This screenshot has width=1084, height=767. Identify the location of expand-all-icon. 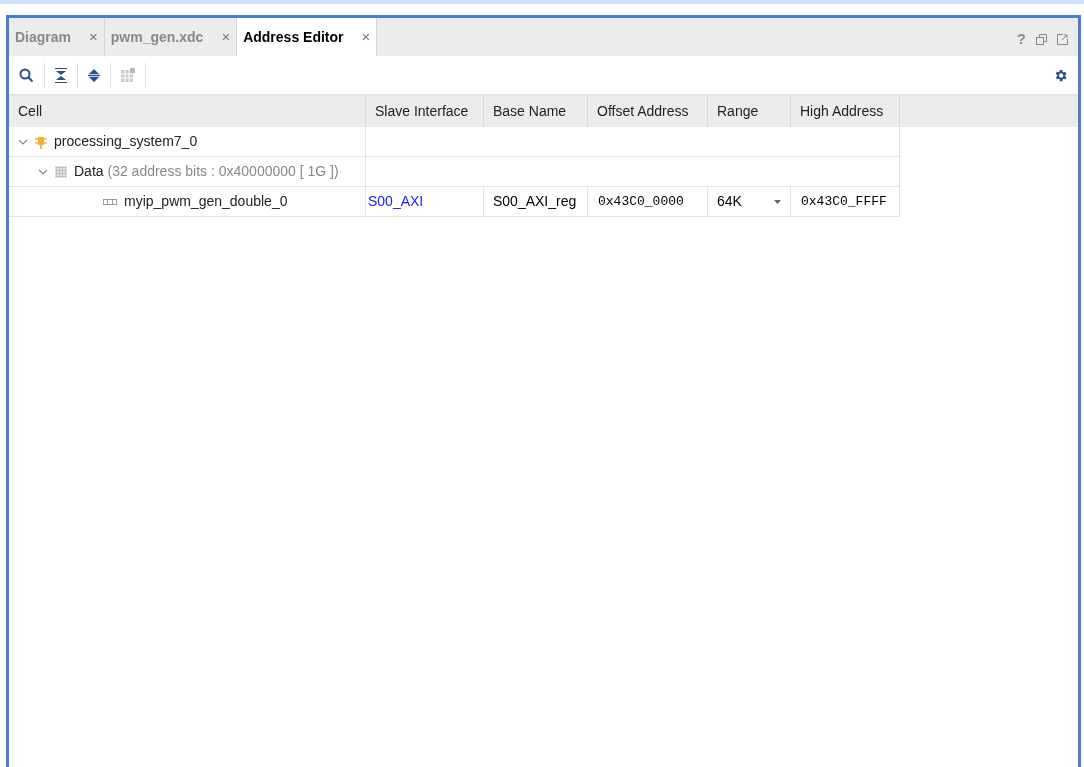
(94, 75).